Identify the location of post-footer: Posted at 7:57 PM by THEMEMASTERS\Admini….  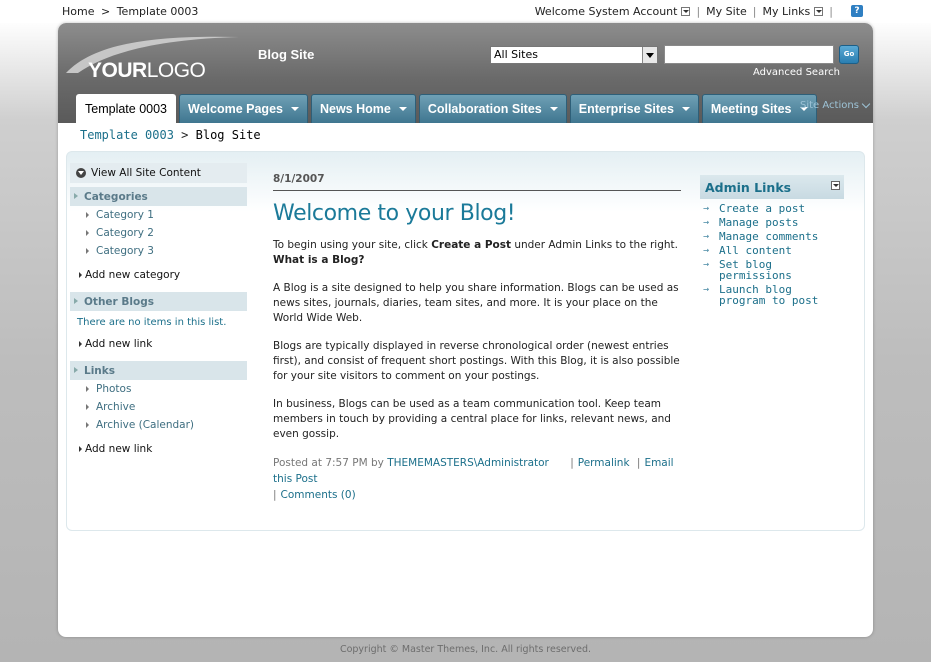
(473, 479).